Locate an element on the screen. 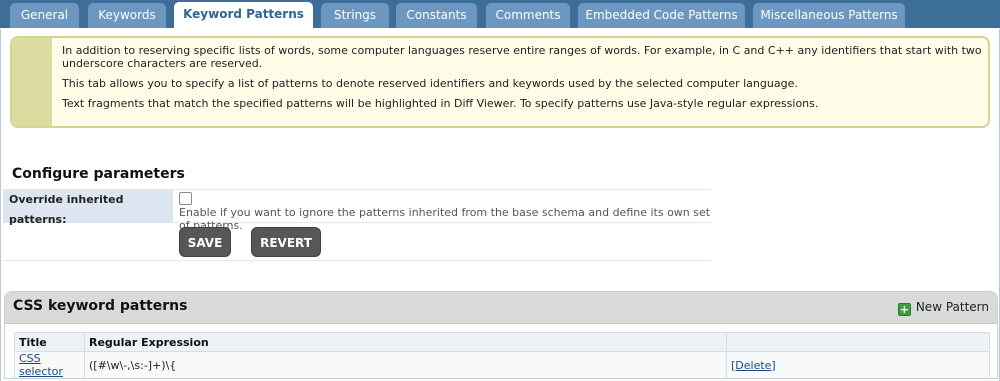 The image size is (1000, 381). override-inherited-checkbox is located at coordinates (185, 198).